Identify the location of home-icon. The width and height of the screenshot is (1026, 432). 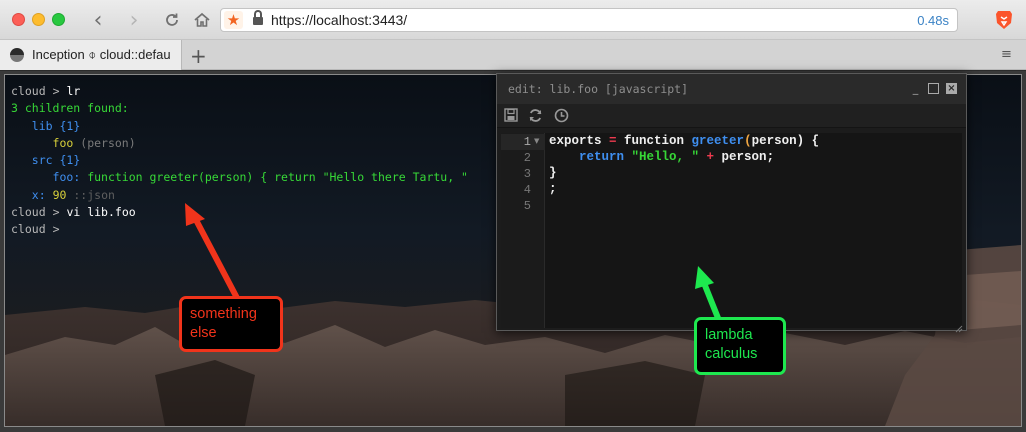
(202, 20).